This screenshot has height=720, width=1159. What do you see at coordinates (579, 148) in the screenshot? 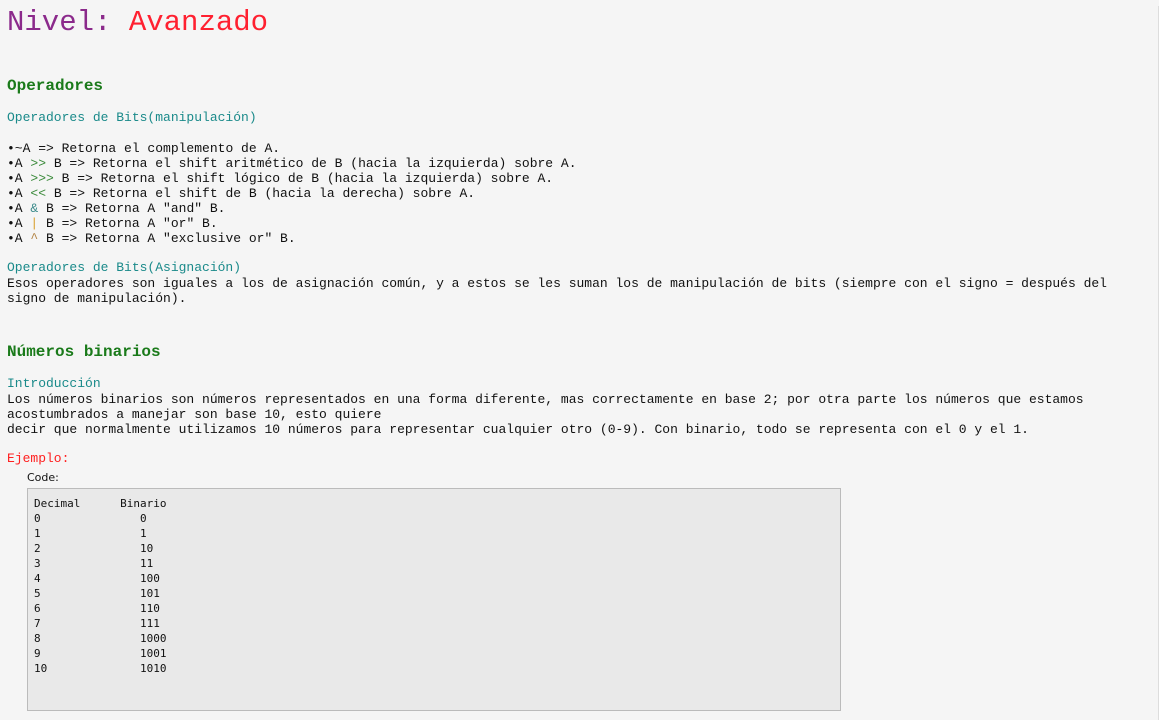
I see `operator-item: •~A => Retorna el complemento de A.` at bounding box center [579, 148].